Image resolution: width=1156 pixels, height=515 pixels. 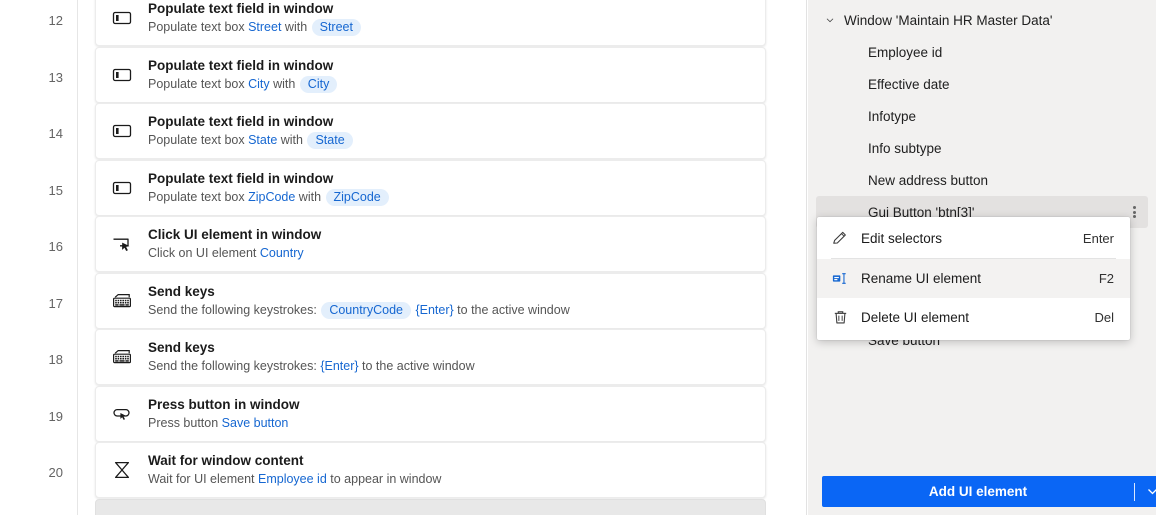 What do you see at coordinates (905, 148) in the screenshot?
I see `ui-element-tree-label: Info subtype` at bounding box center [905, 148].